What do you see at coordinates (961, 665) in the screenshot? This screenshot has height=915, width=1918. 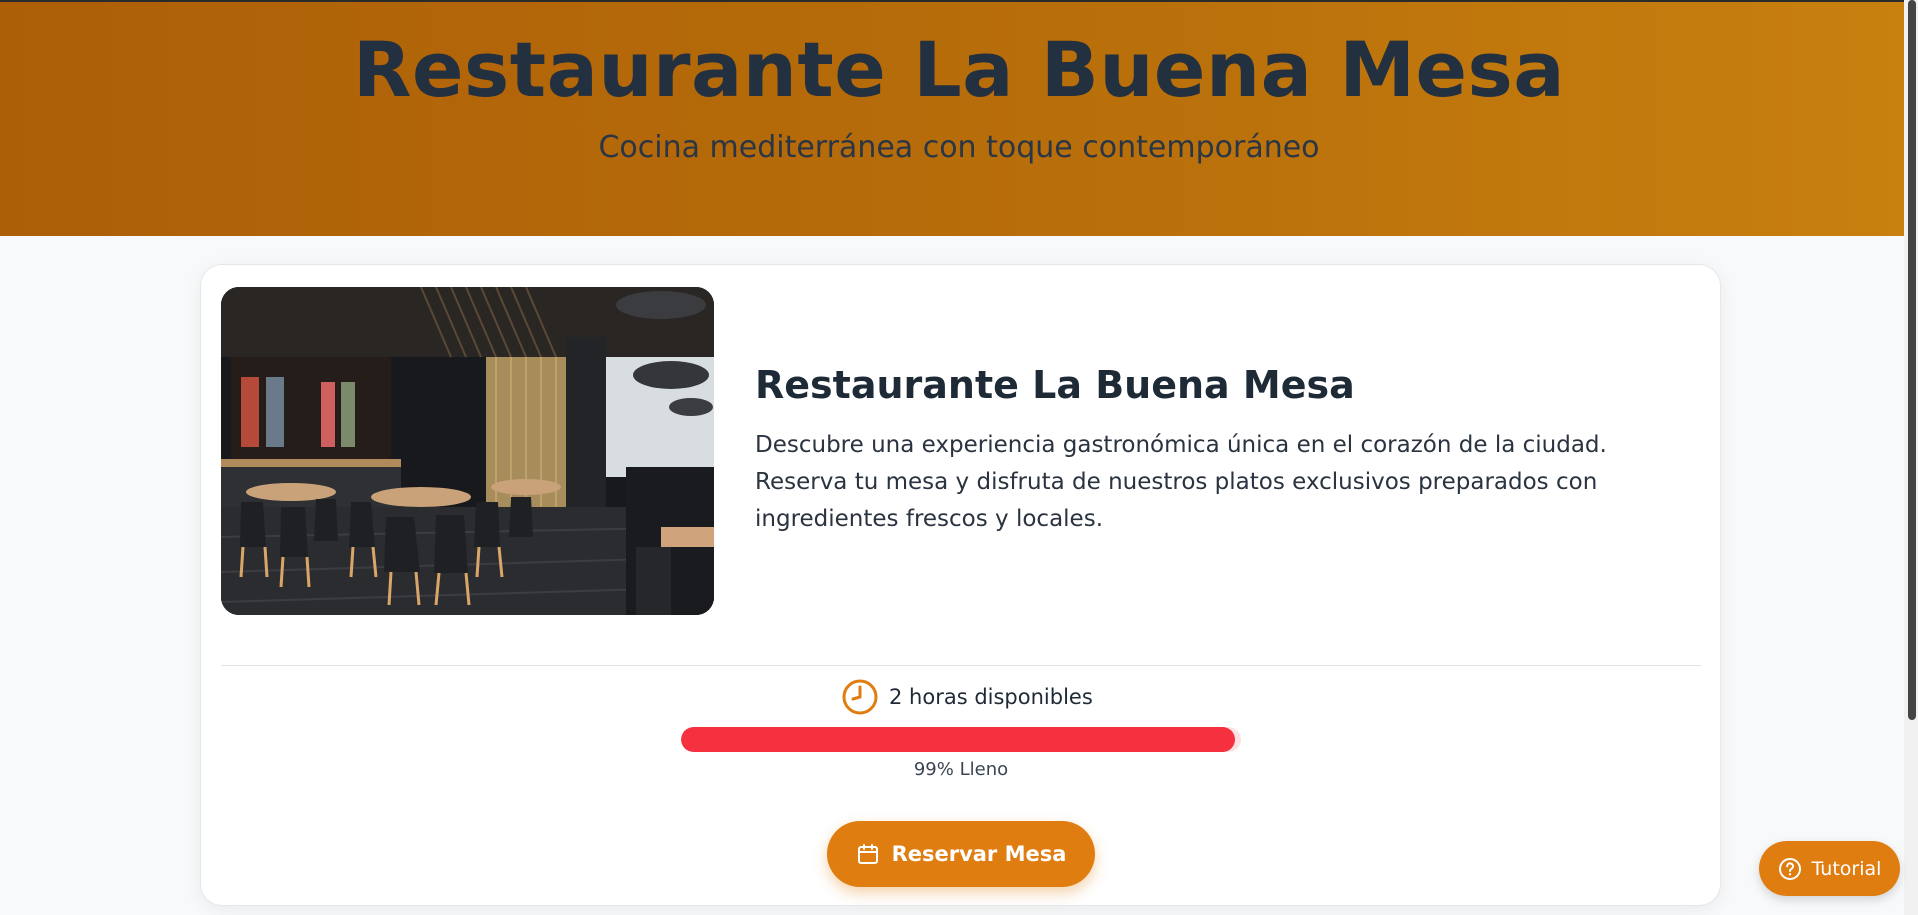 I see `section-divider` at bounding box center [961, 665].